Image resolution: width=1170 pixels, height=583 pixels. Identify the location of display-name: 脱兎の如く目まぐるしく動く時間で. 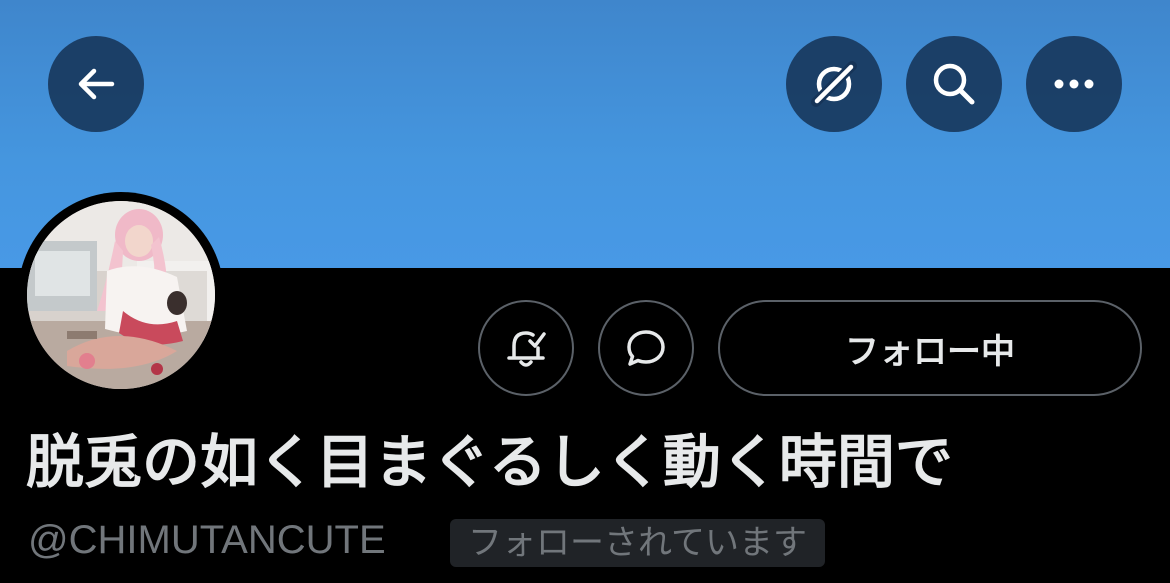
(489, 462).